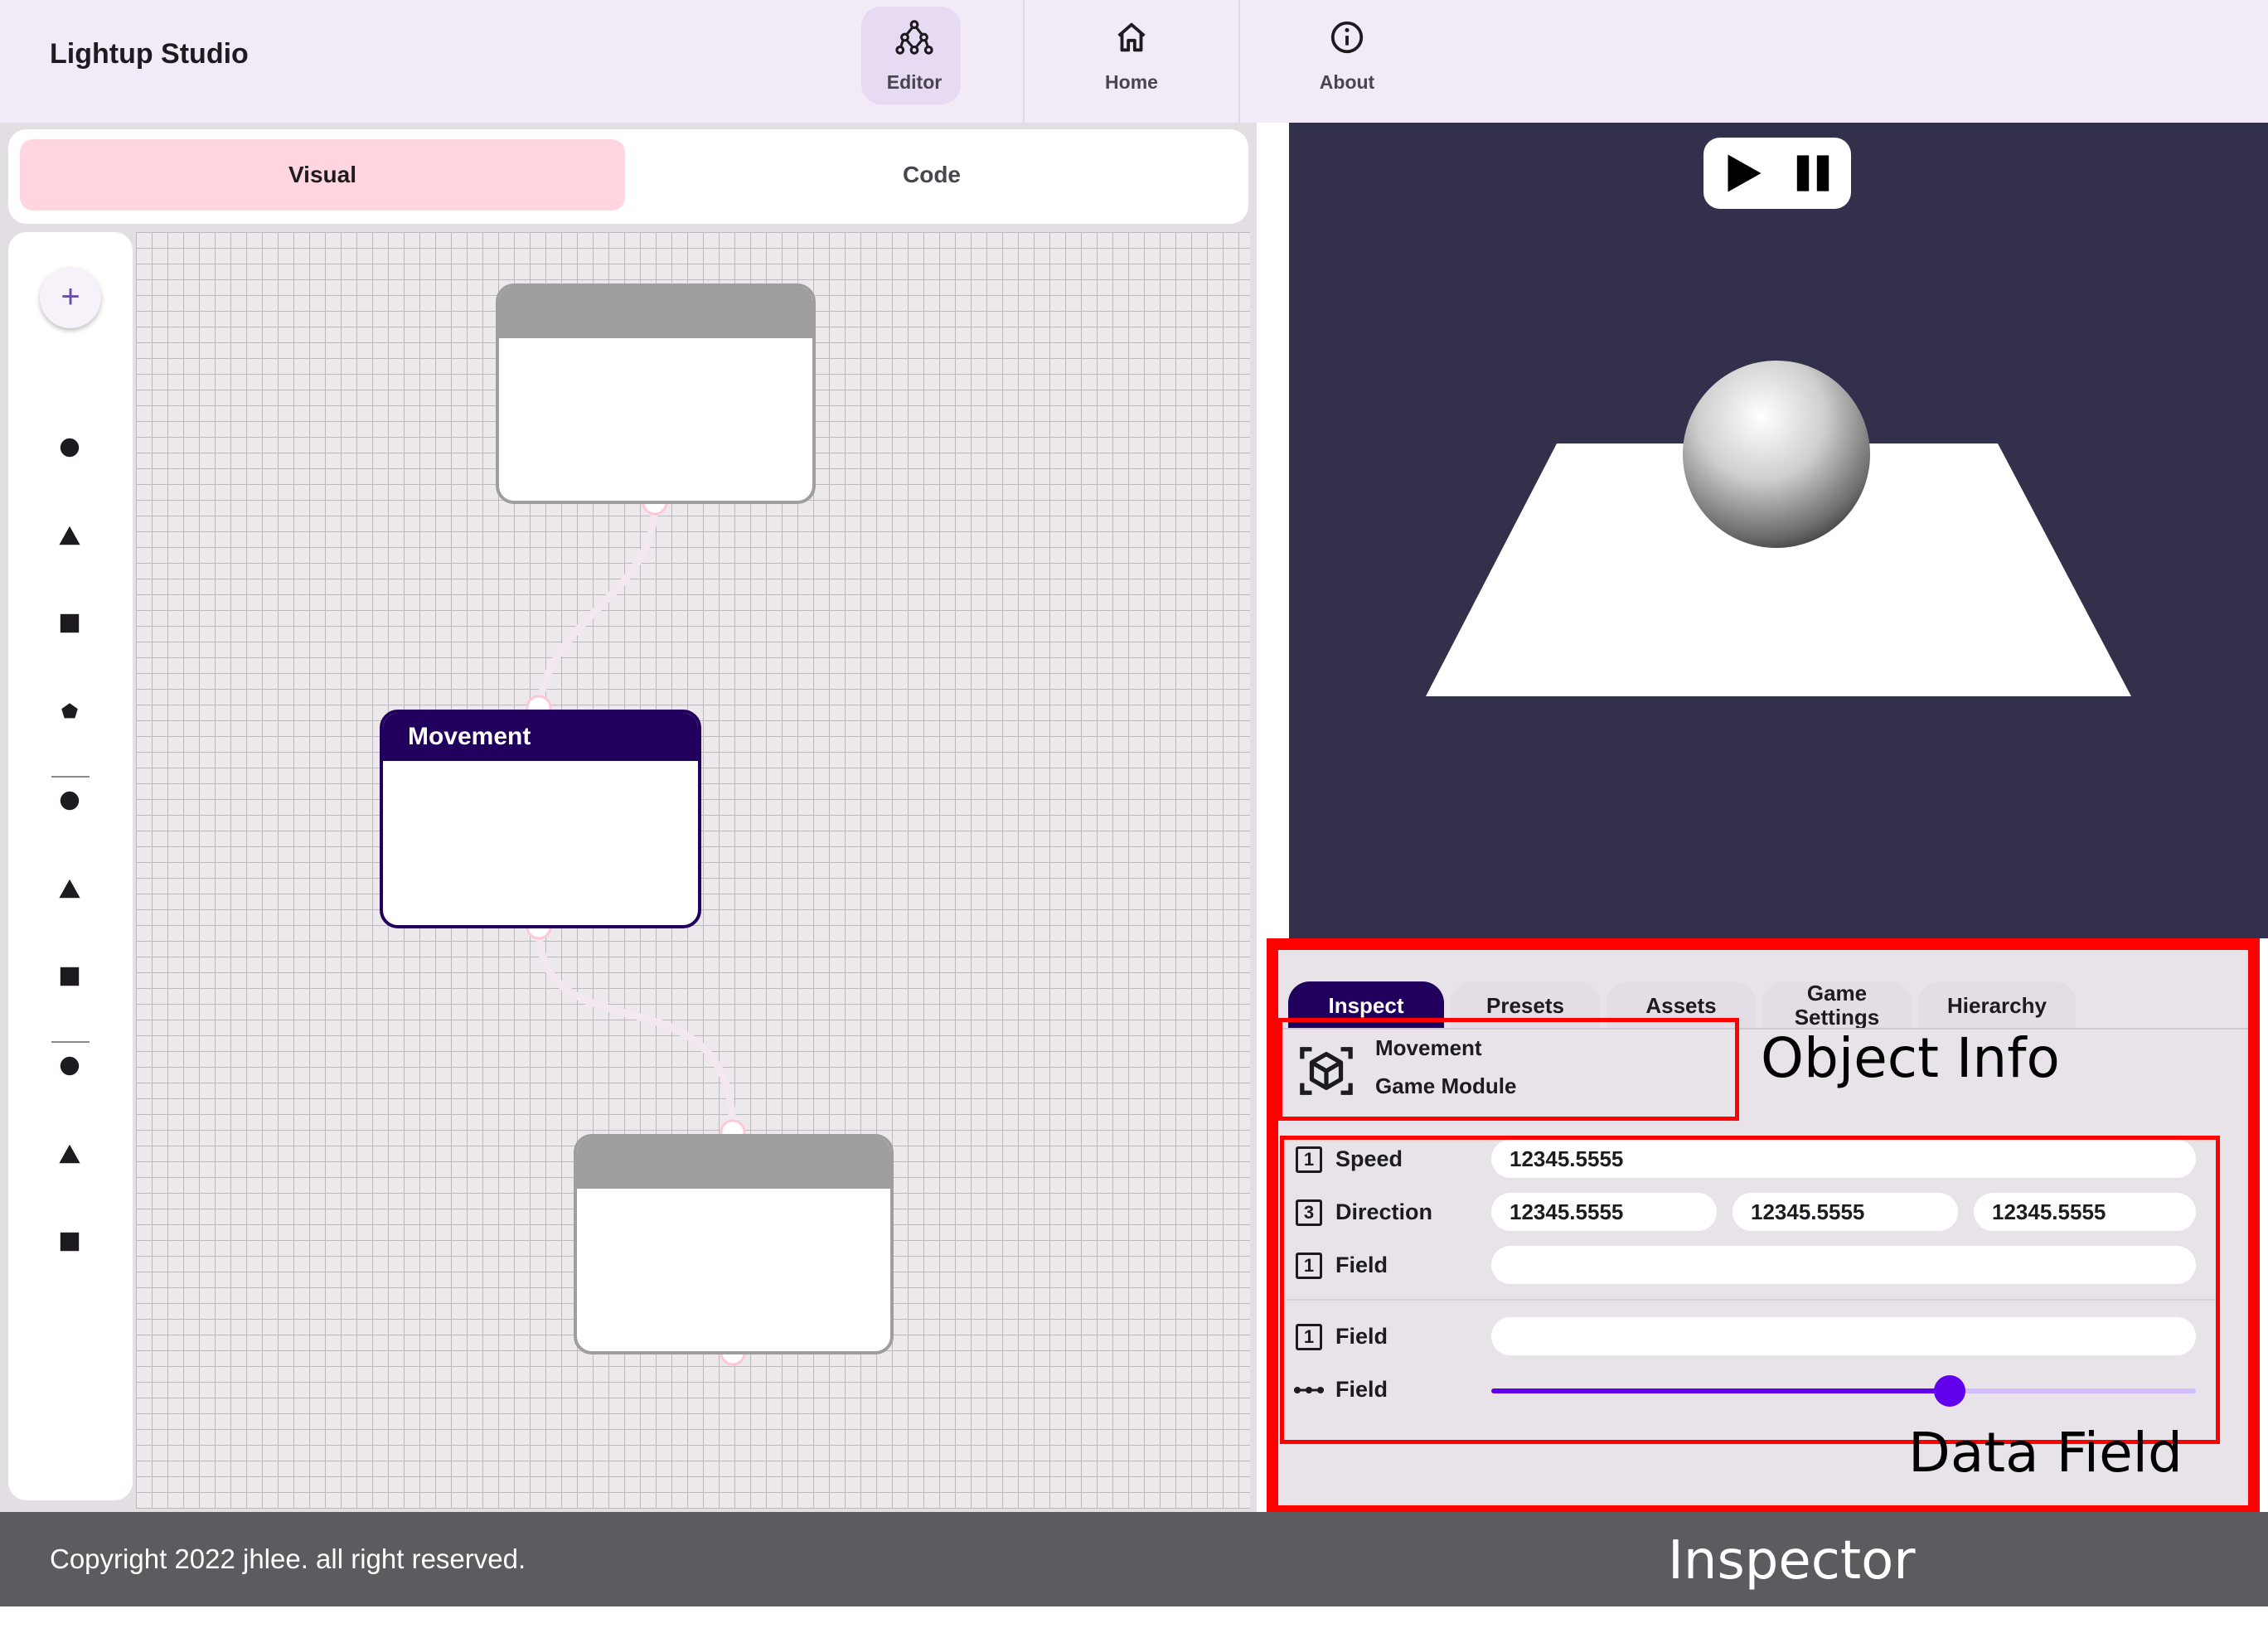  I want to click on object-type: Game Module, so click(1446, 1085).